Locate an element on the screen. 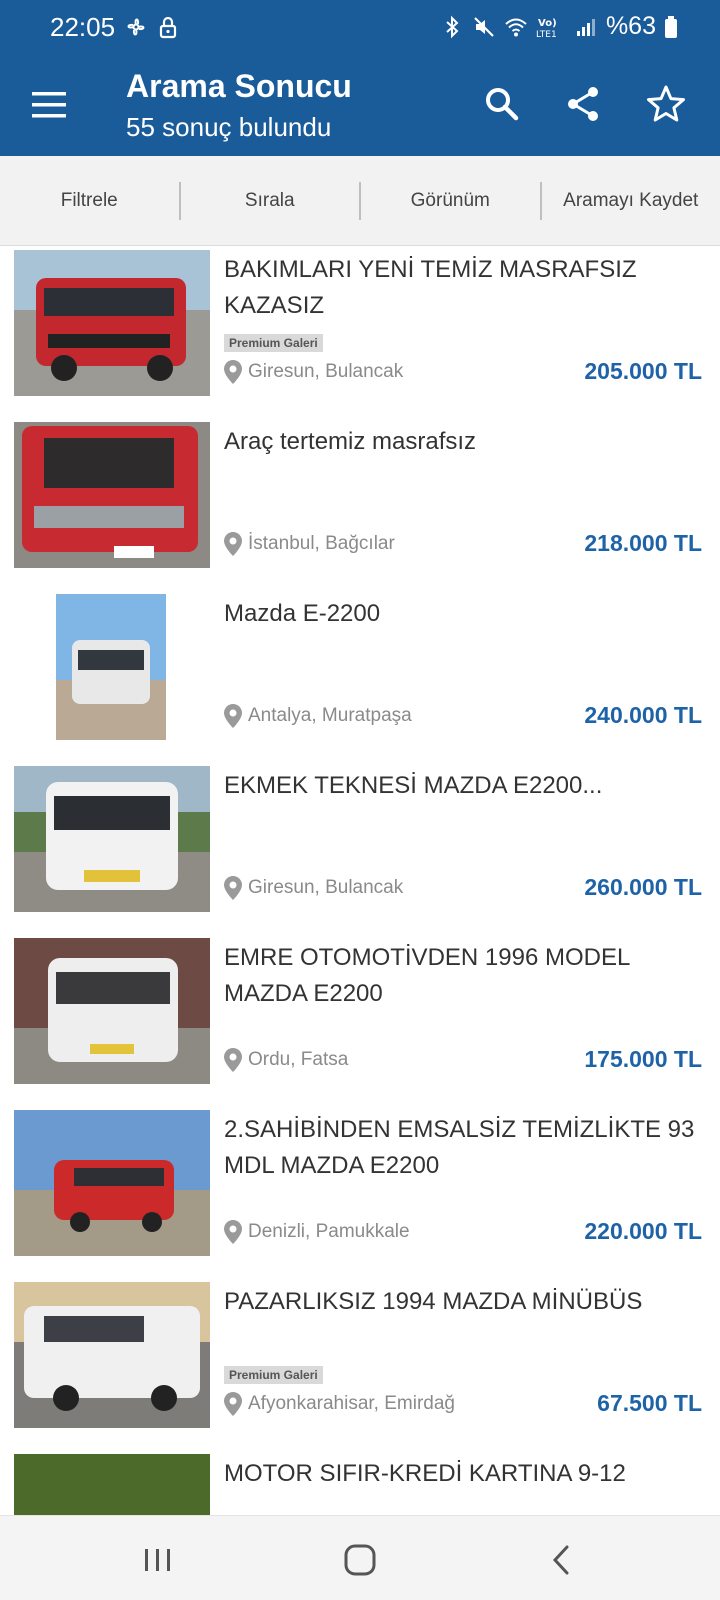  status-bar: 22:05 Vo) LTE1 %63 is located at coordinates (360, 29).